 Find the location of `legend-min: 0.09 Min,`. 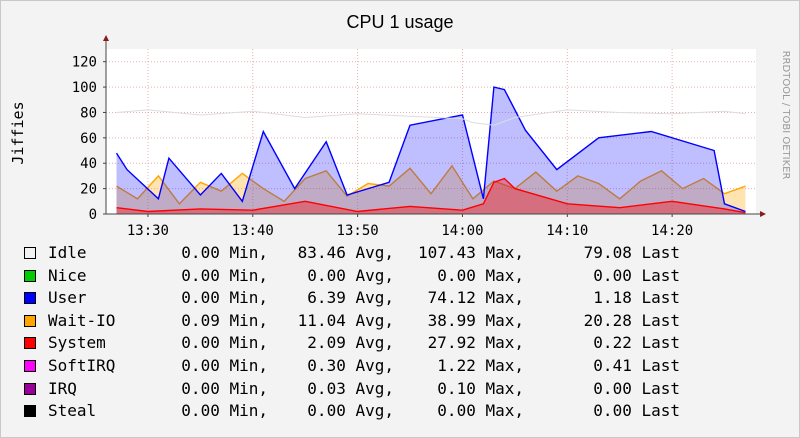

legend-min: 0.09 Min, is located at coordinates (224, 320).